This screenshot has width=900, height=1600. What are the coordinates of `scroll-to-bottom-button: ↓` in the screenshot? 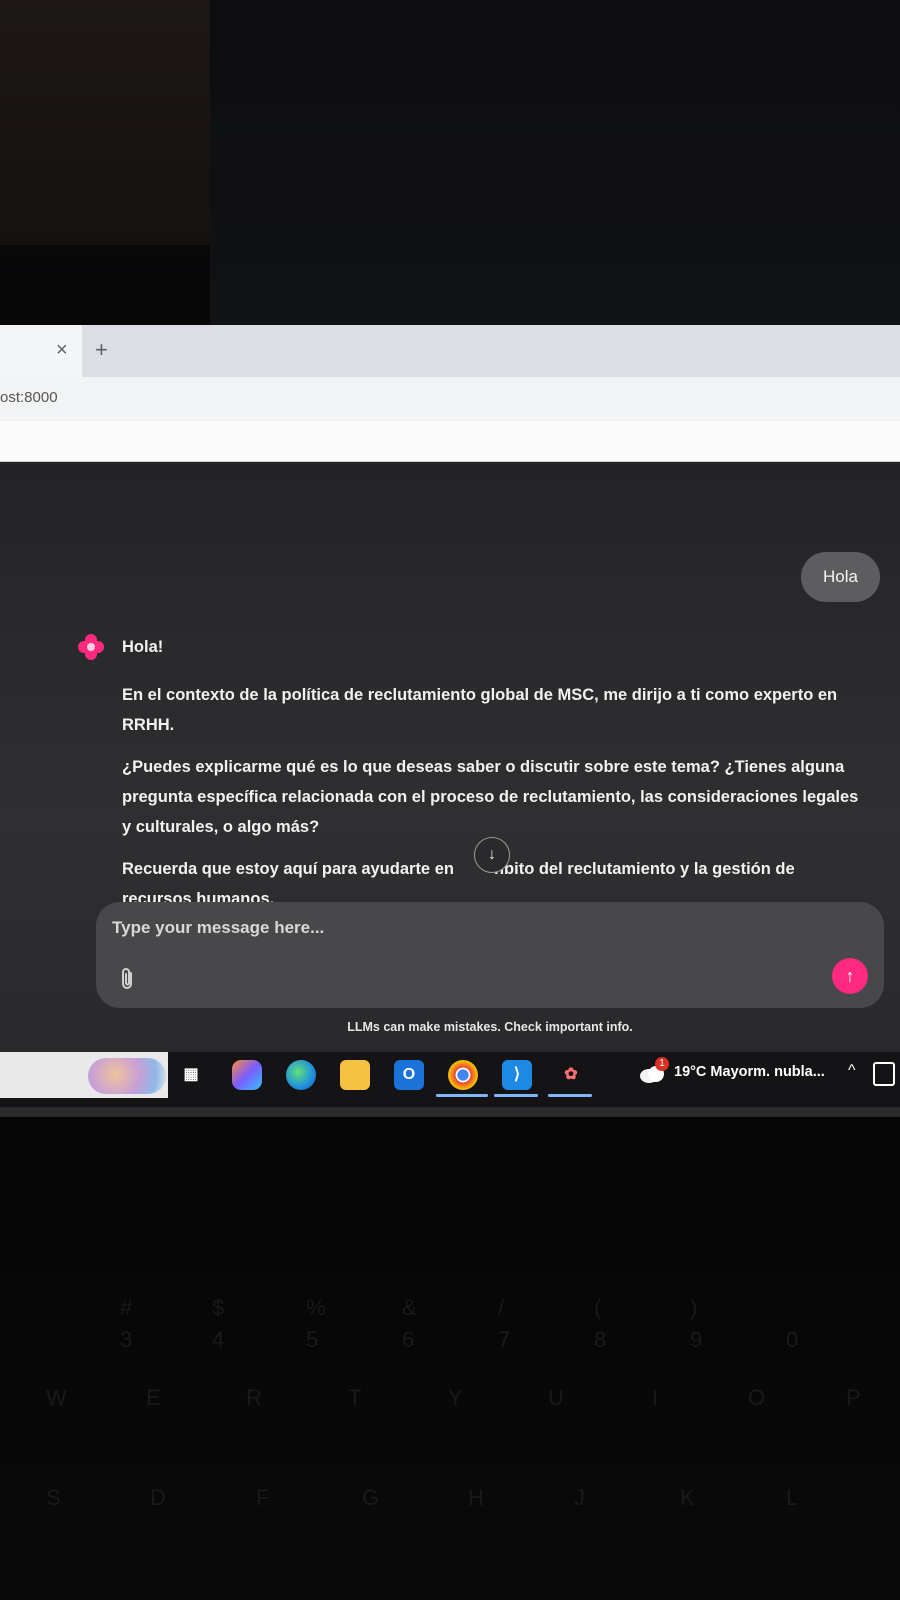 It's located at (492, 855).